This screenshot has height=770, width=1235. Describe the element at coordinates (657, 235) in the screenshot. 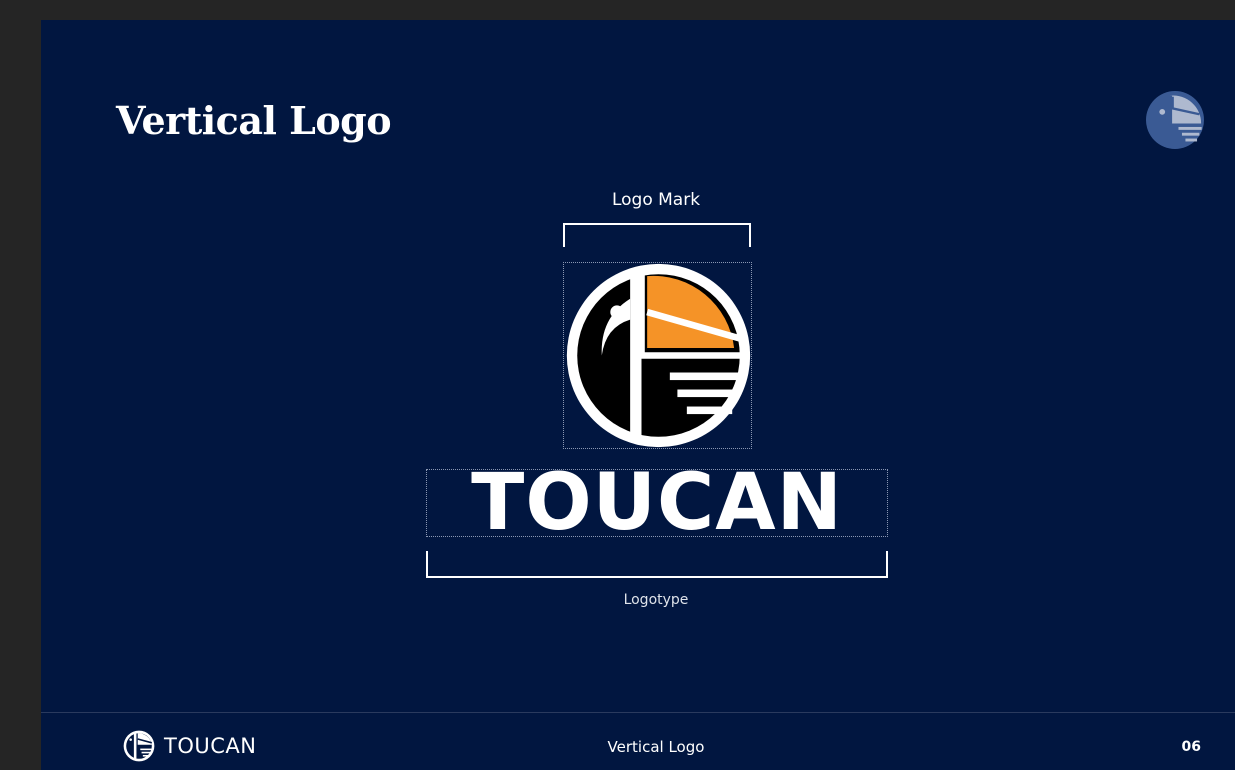

I see `logo-mark-bracket` at that location.